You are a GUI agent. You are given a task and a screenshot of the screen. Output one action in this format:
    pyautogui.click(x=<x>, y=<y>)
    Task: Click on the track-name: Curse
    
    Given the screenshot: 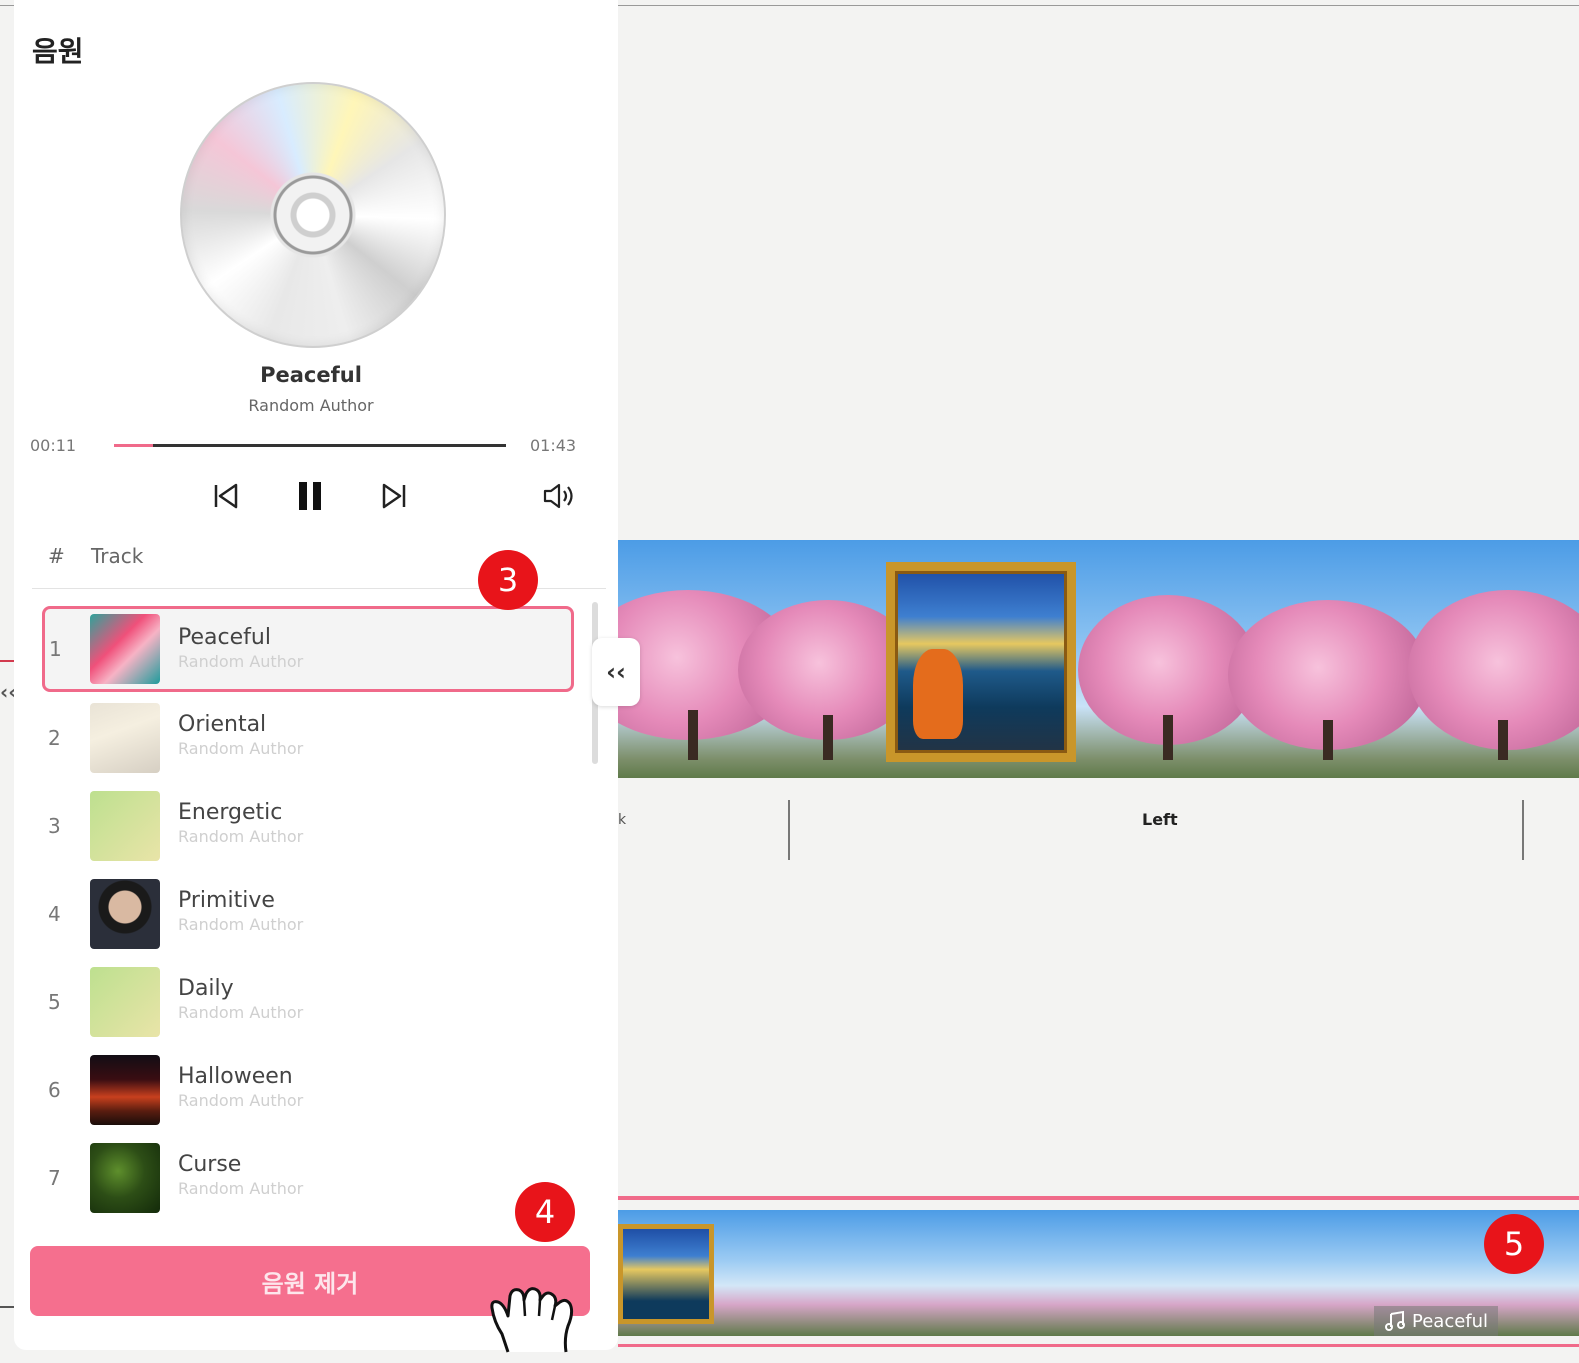 What is the action you would take?
    pyautogui.click(x=210, y=1164)
    